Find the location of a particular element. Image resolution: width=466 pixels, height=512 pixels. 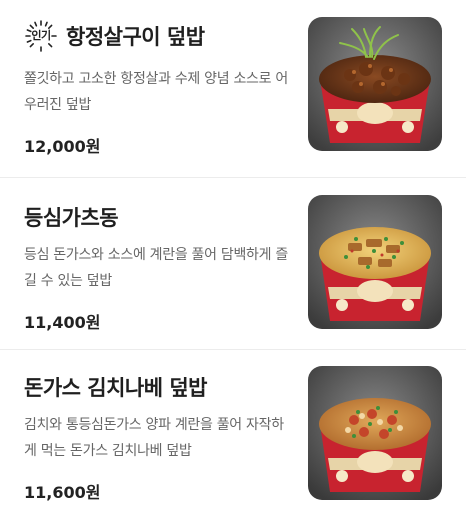

menu-item-title: 인기 항정살구이 덮밥 is located at coordinates (114, 36).